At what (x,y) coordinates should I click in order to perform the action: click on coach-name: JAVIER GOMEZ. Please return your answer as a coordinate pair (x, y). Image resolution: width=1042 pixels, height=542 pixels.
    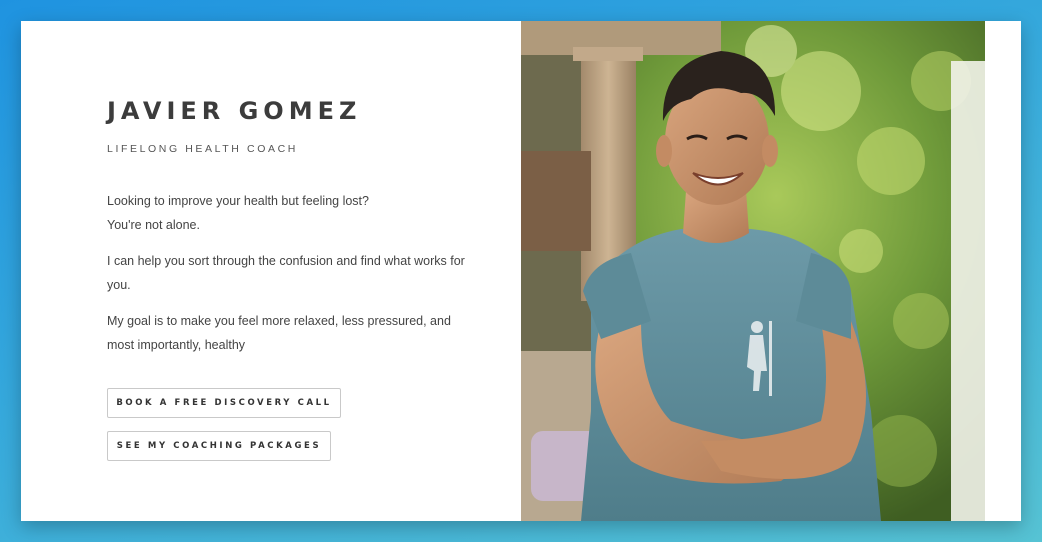
    Looking at the image, I should click on (234, 111).